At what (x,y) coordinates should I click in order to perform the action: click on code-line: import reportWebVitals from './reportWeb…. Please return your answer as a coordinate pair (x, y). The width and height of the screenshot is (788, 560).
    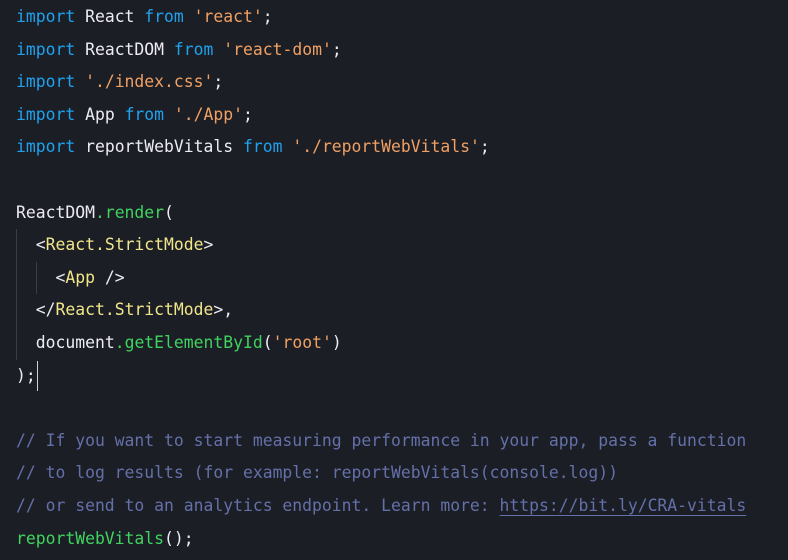
    Looking at the image, I should click on (394, 147).